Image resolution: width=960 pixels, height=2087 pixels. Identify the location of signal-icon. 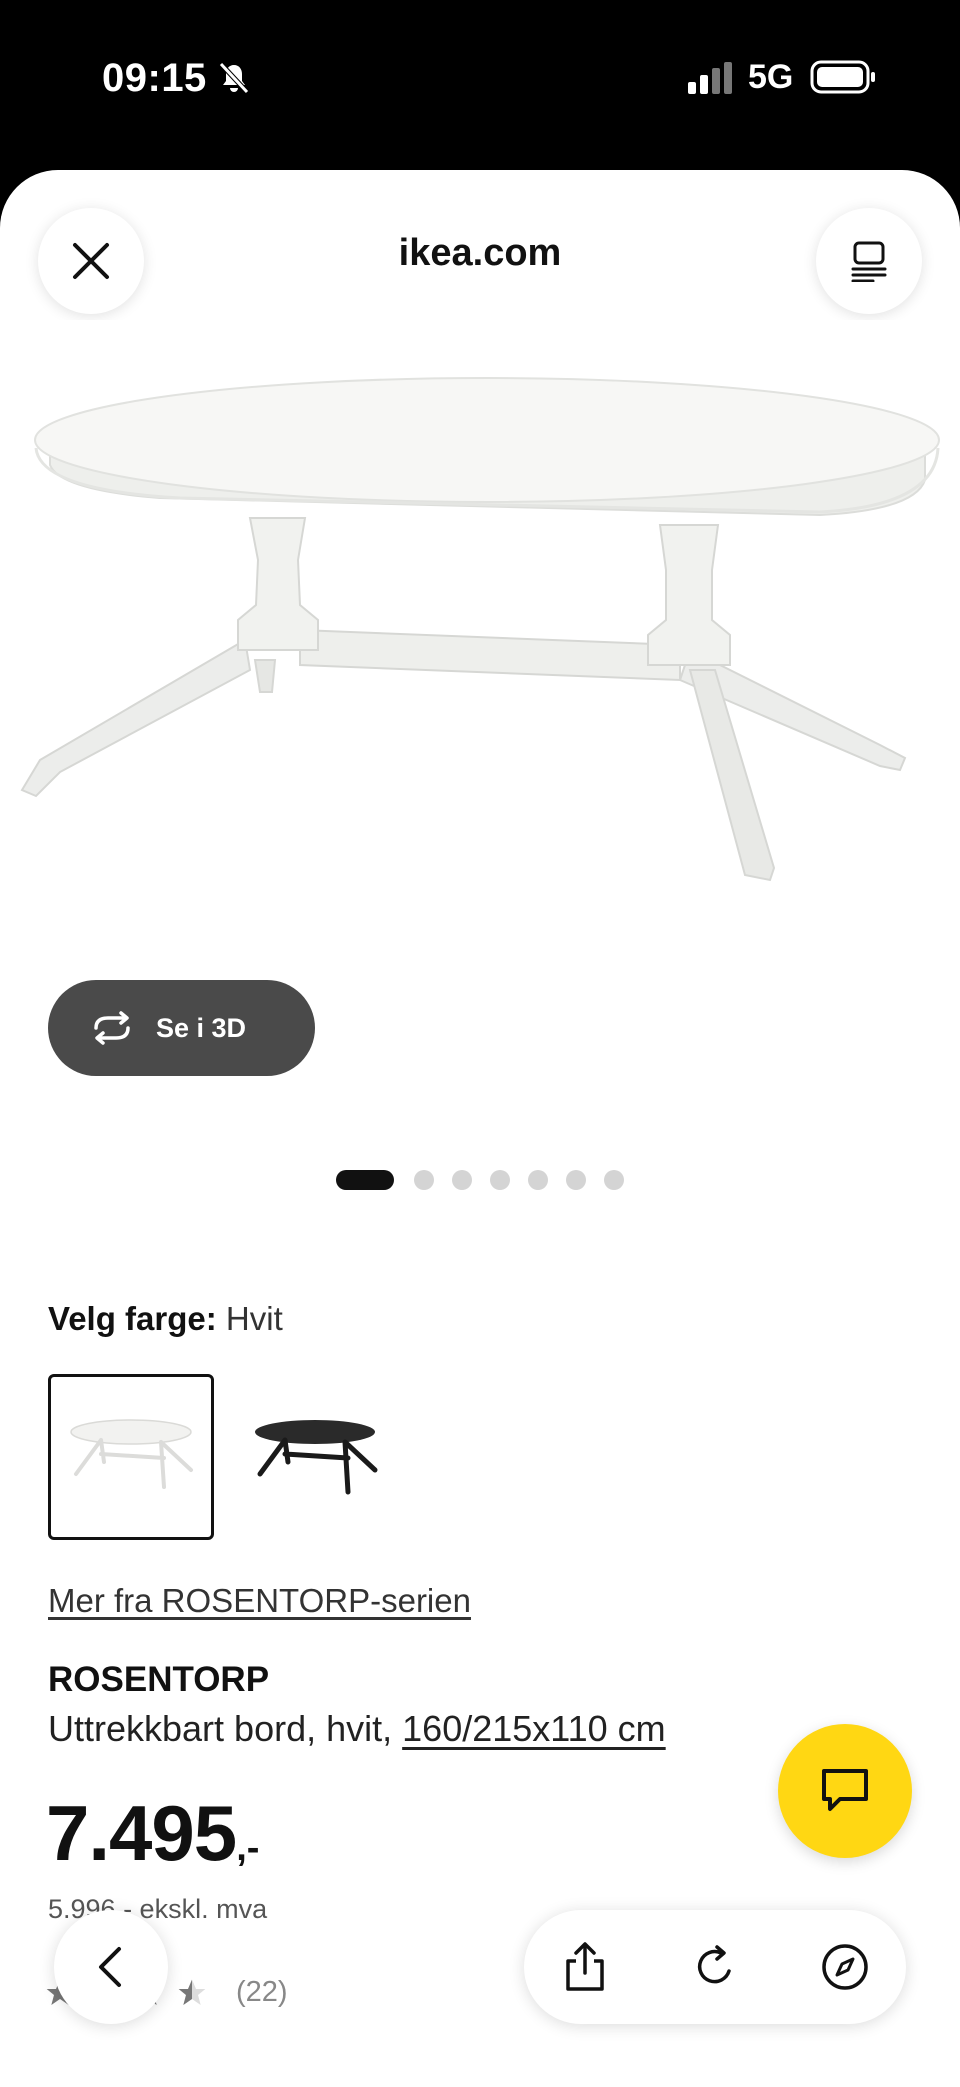
(710, 78).